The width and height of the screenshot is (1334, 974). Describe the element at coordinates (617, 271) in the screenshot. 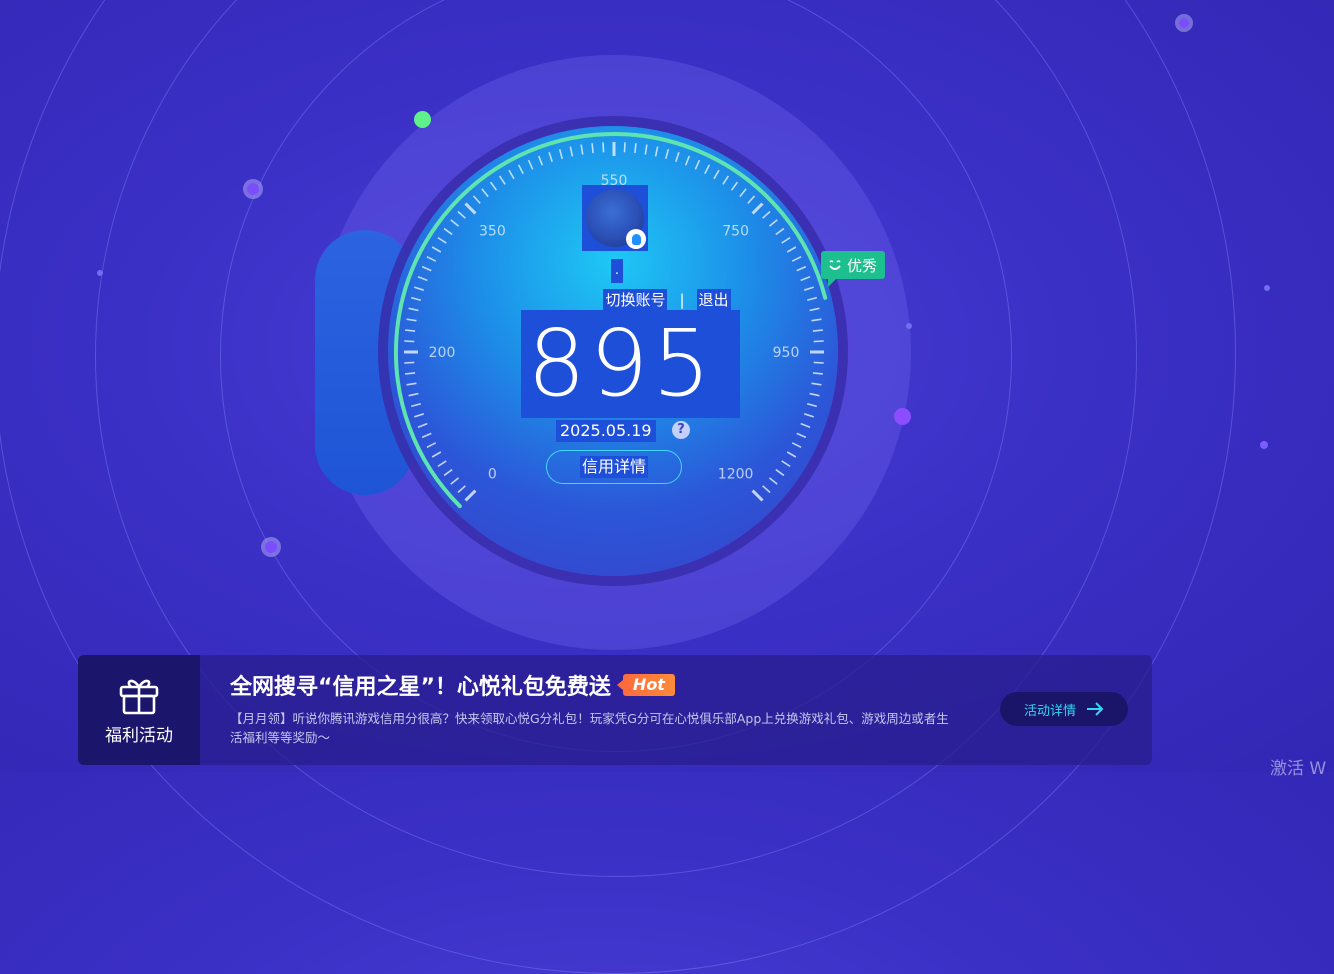

I see `user-nickname: .` at that location.